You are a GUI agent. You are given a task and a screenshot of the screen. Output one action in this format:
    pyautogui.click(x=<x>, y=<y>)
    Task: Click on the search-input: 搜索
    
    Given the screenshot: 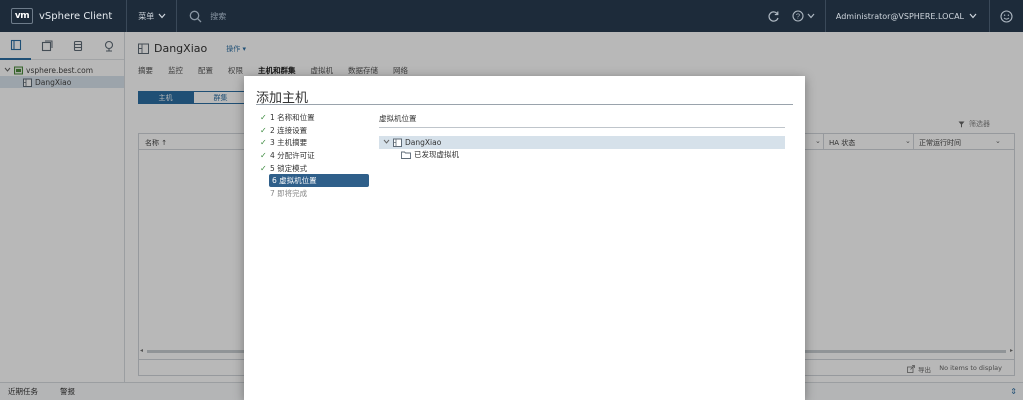 What is the action you would take?
    pyautogui.click(x=218, y=16)
    